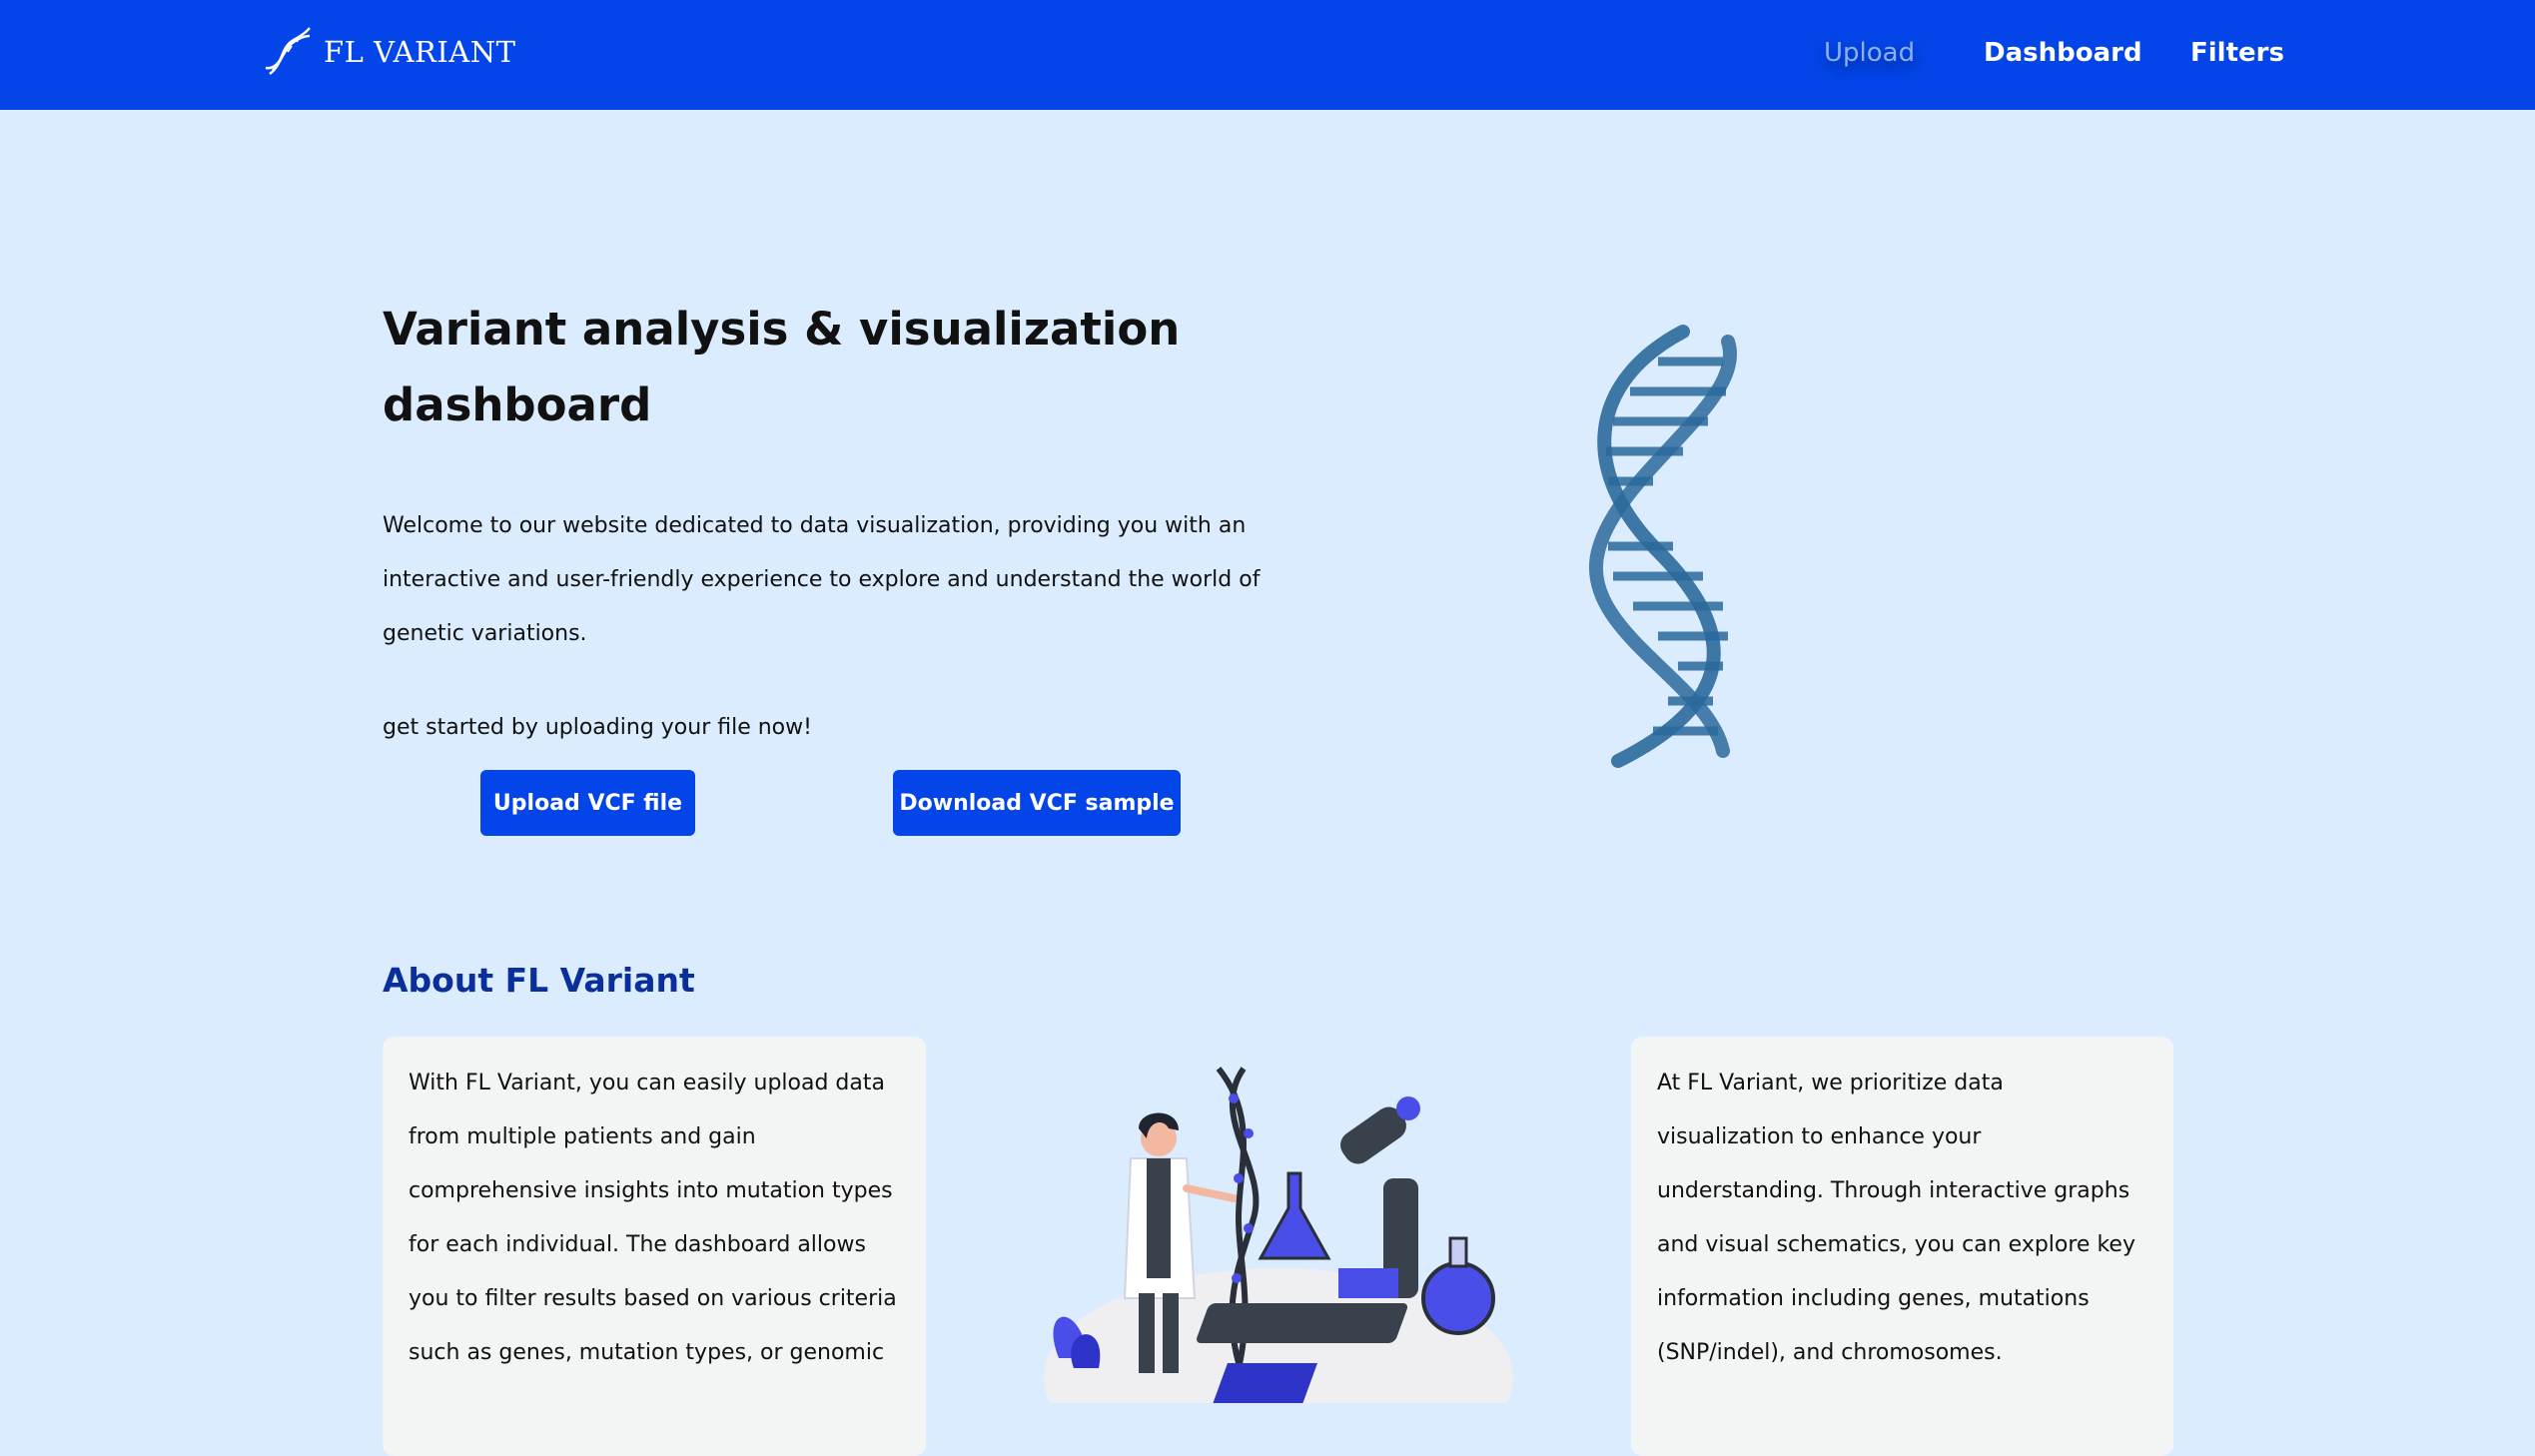  Describe the element at coordinates (1869, 53) in the screenshot. I see `nav-link-upload: Upload` at that location.